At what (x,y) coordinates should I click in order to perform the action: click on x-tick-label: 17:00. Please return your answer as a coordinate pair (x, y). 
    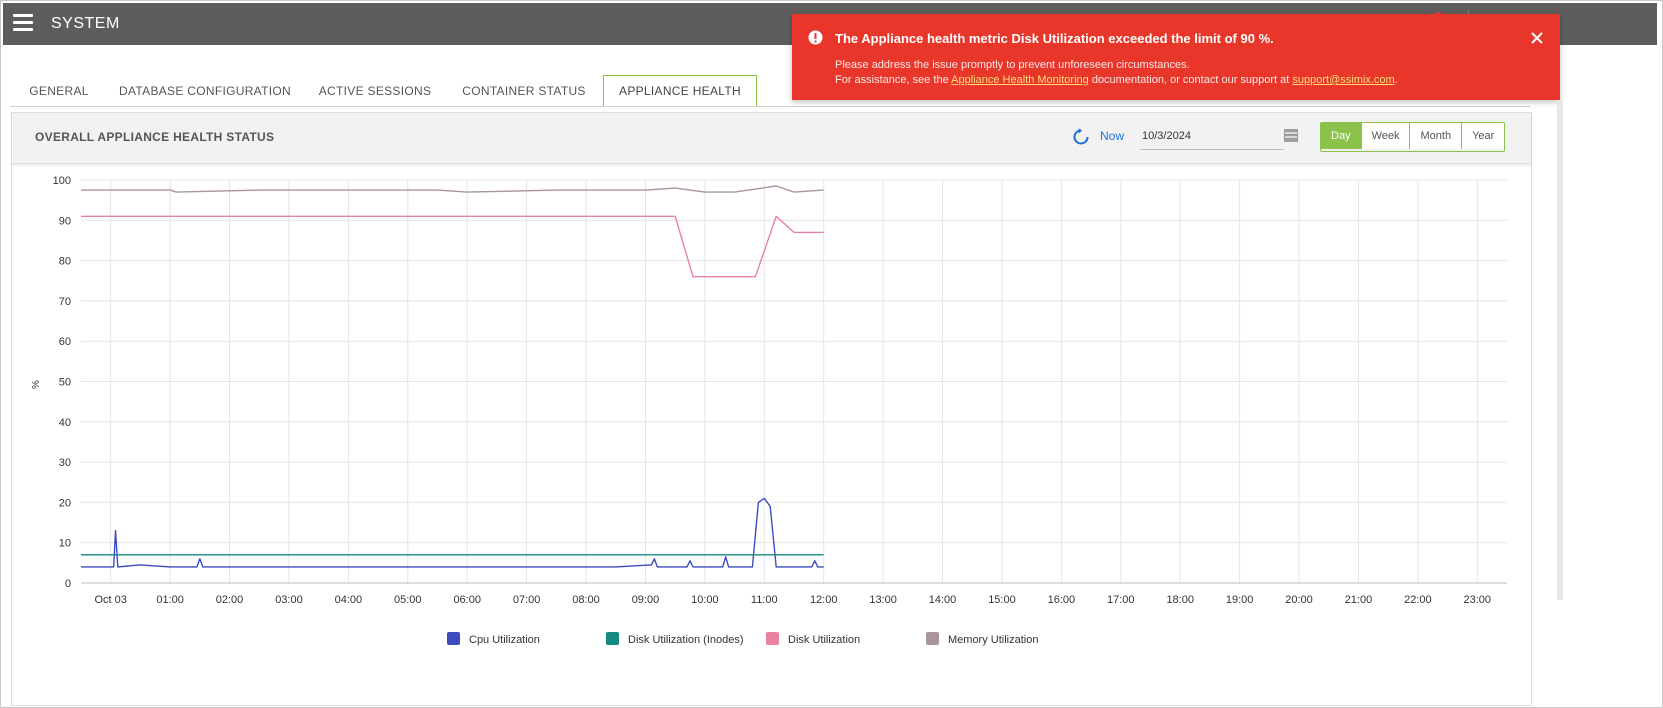
    Looking at the image, I should click on (1121, 600).